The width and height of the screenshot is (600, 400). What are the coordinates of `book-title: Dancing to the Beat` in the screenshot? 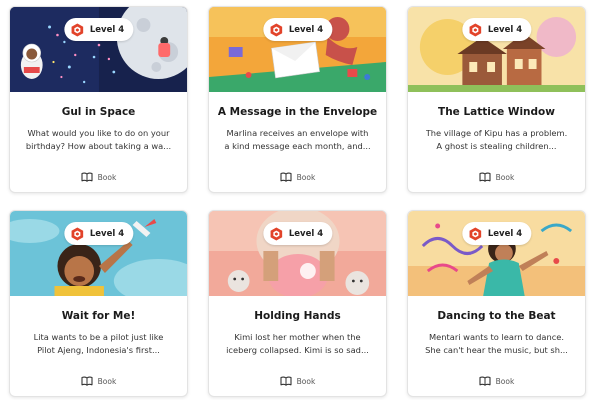 It's located at (496, 316).